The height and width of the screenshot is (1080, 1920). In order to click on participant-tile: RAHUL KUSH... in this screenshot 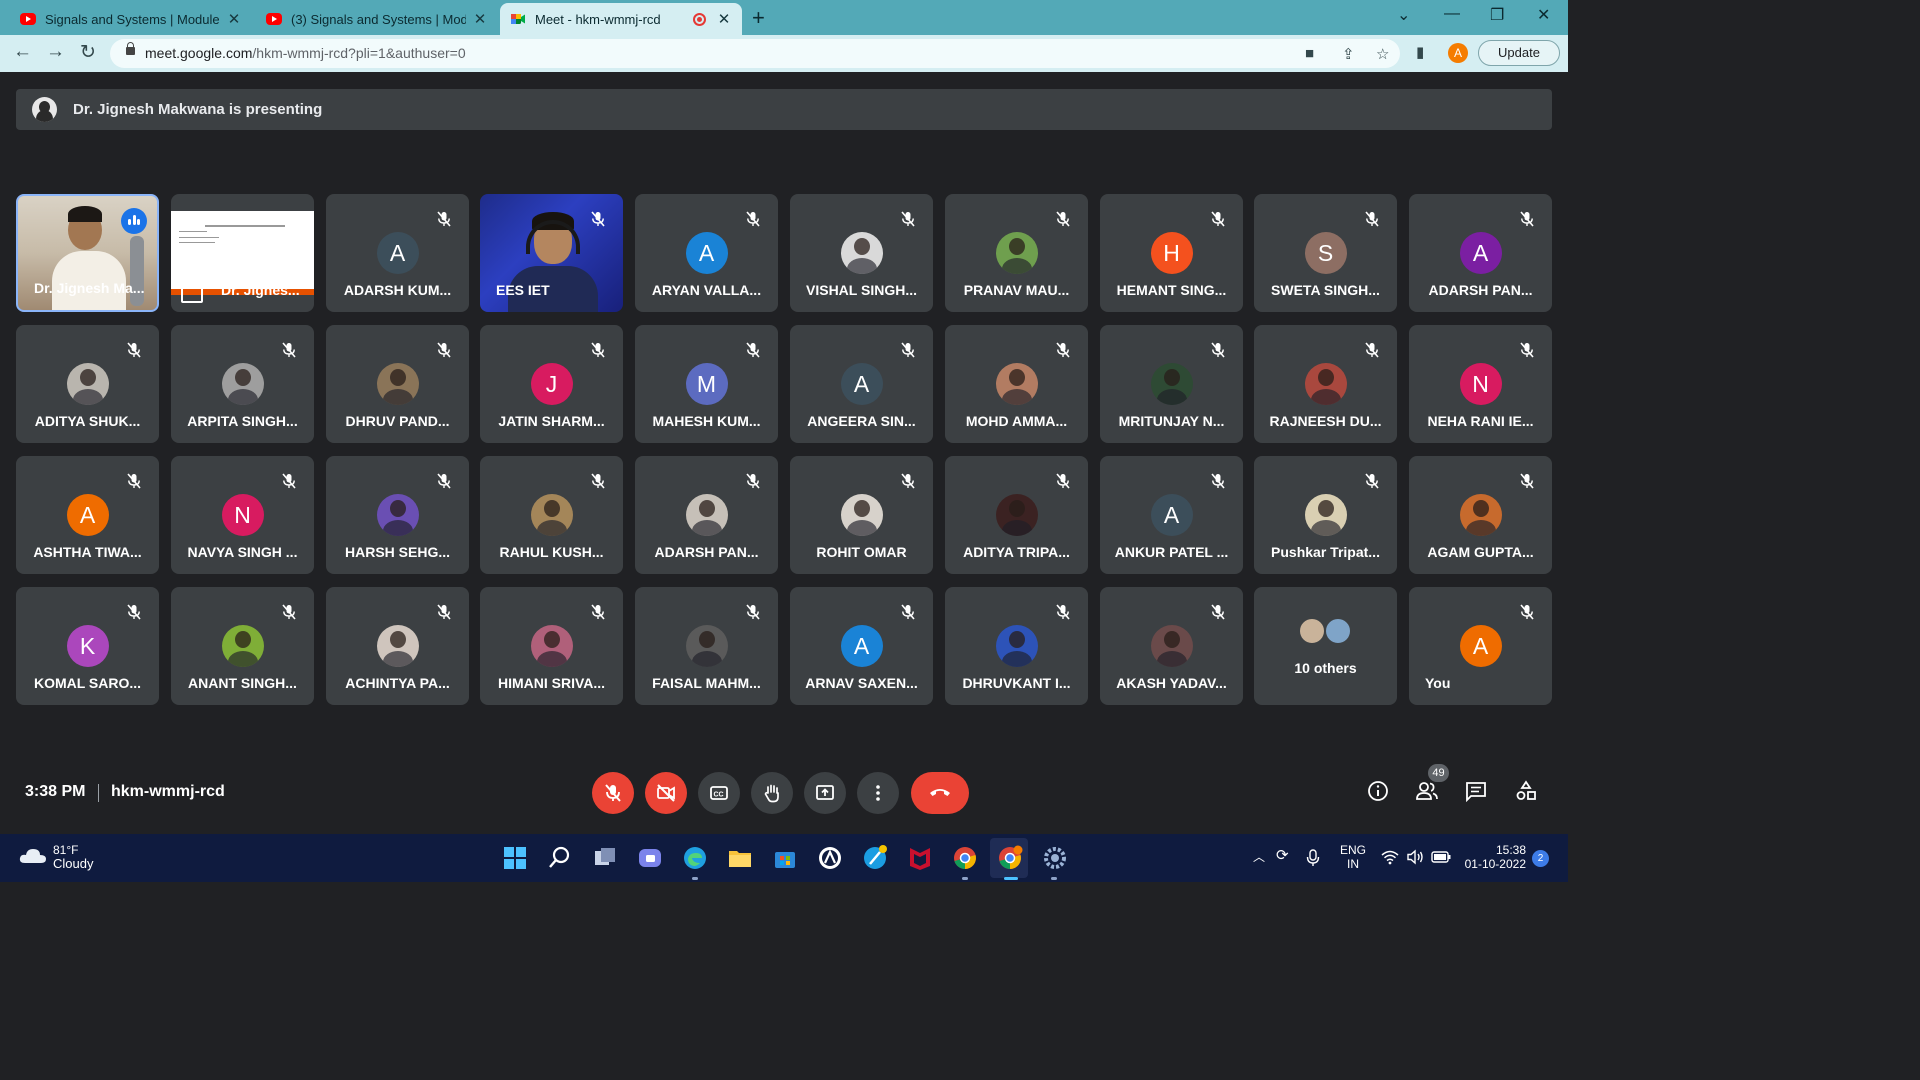, I will do `click(551, 515)`.